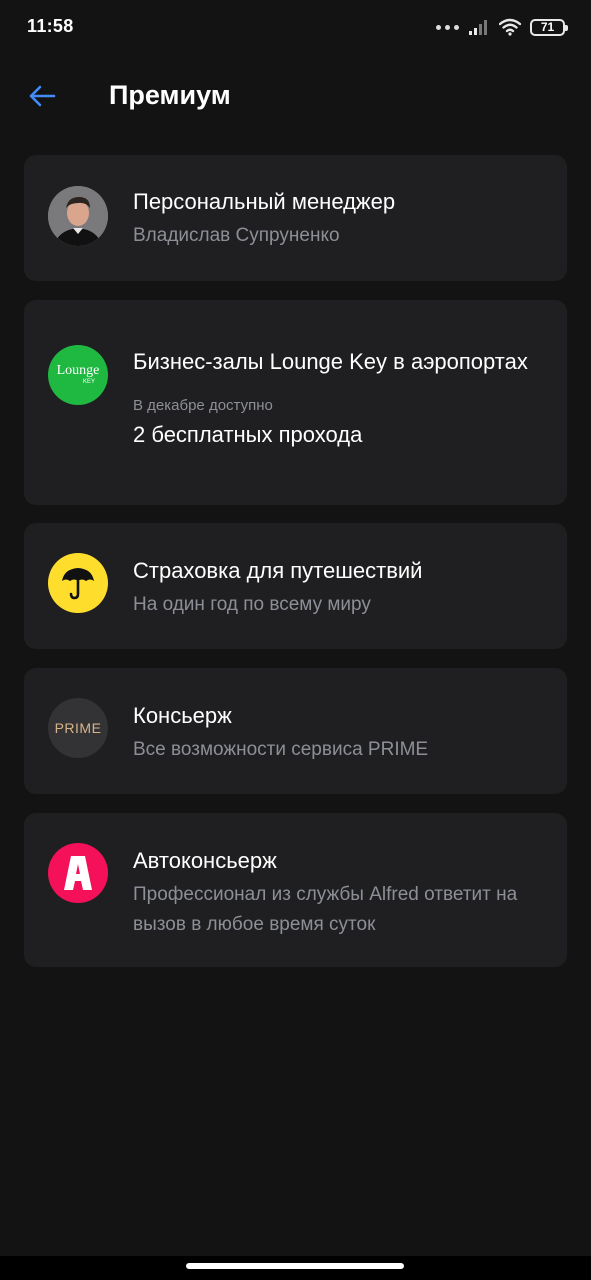 The image size is (591, 1280). I want to click on battery-level: 71, so click(547, 27).